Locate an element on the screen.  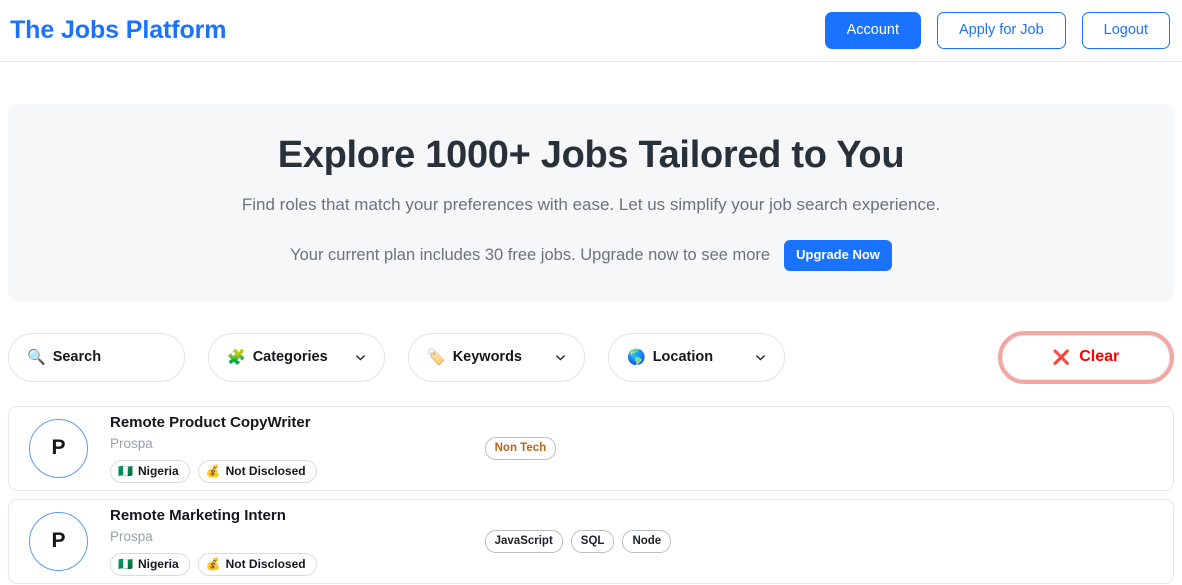
location-dropdown: 🌎 Location is located at coordinates (696, 357).